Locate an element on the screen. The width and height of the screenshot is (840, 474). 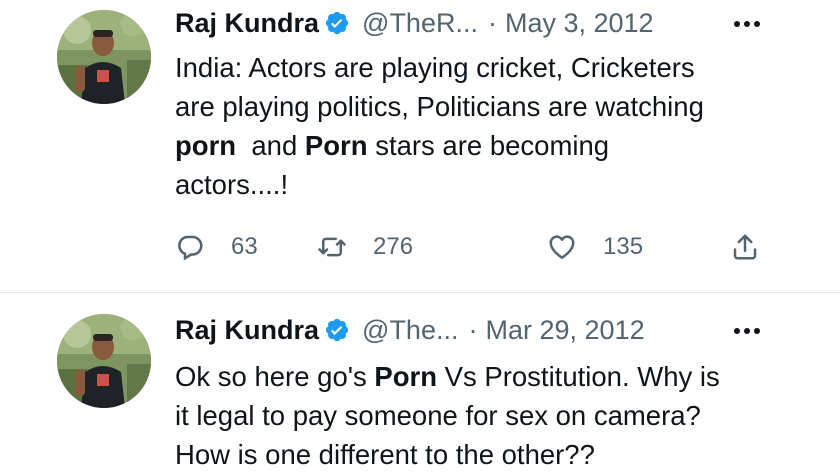
share-icon is located at coordinates (745, 247).